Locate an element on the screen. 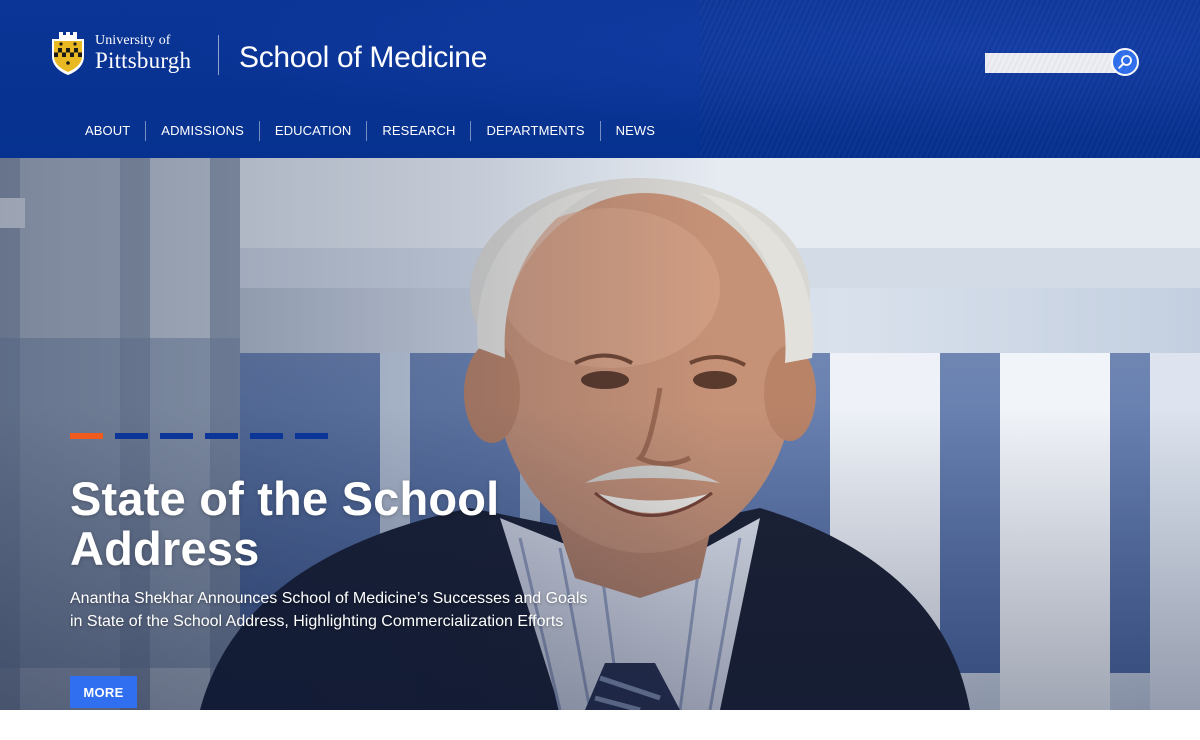 The image size is (1200, 740). search-button is located at coordinates (1125, 62).